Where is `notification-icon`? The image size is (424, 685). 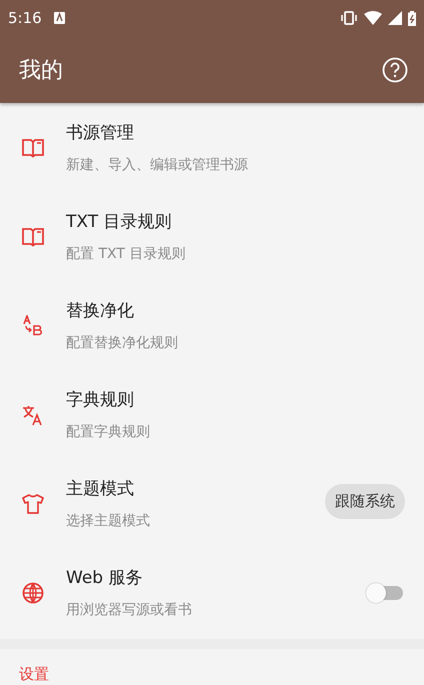
notification-icon is located at coordinates (59, 18).